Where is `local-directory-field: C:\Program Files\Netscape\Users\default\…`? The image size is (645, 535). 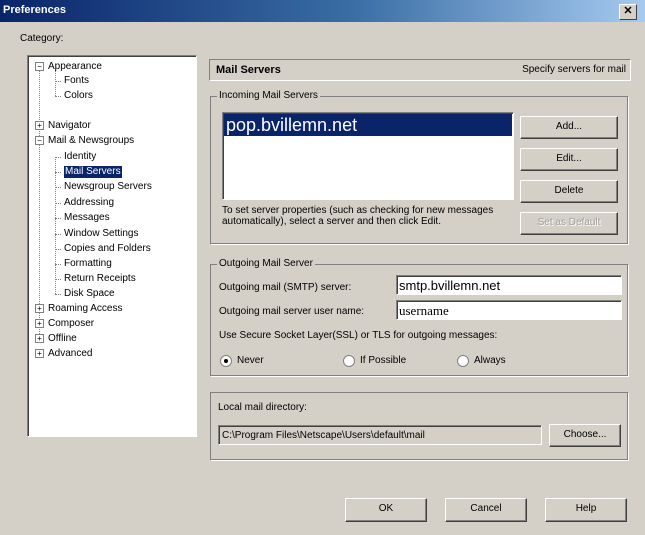 local-directory-field: C:\Program Files\Netscape\Users\default\… is located at coordinates (380, 435).